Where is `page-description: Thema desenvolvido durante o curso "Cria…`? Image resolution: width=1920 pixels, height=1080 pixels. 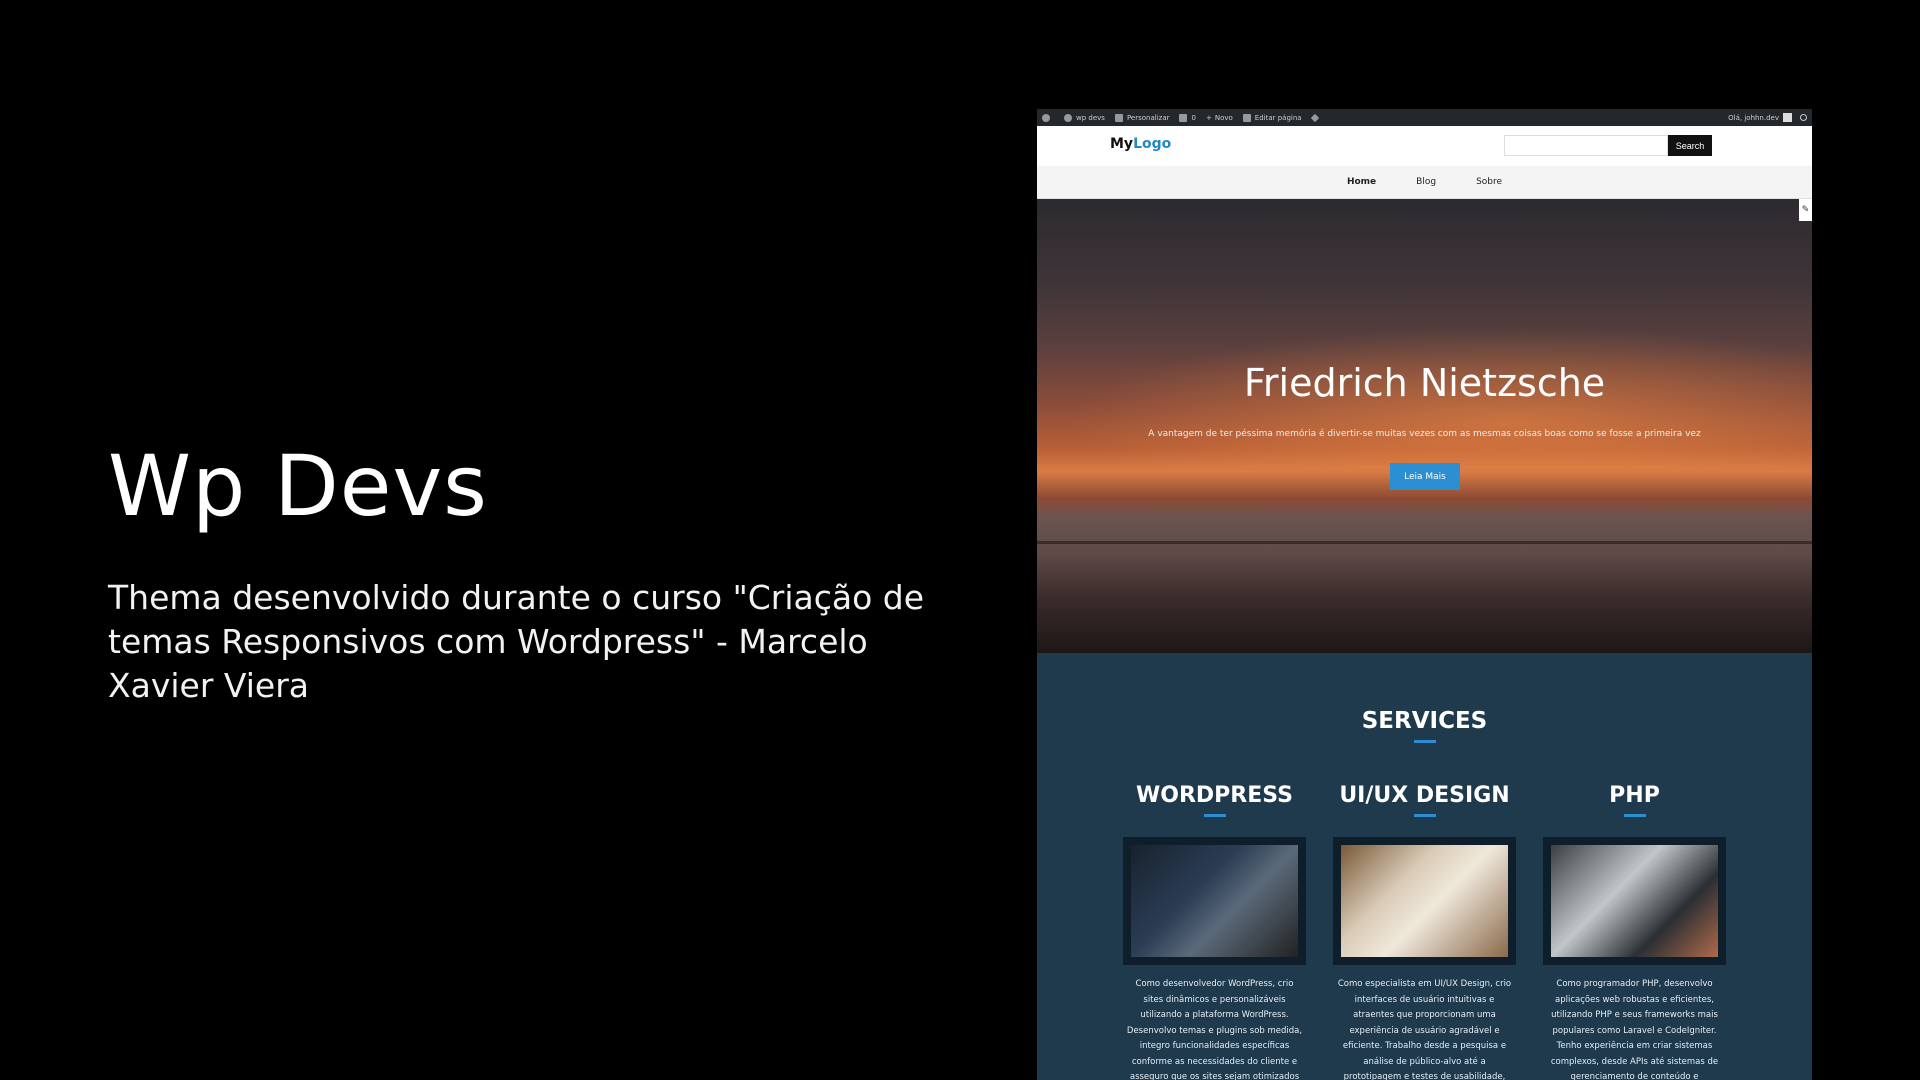
page-description: Thema desenvolvido durante o curso "Cria… is located at coordinates (516, 642).